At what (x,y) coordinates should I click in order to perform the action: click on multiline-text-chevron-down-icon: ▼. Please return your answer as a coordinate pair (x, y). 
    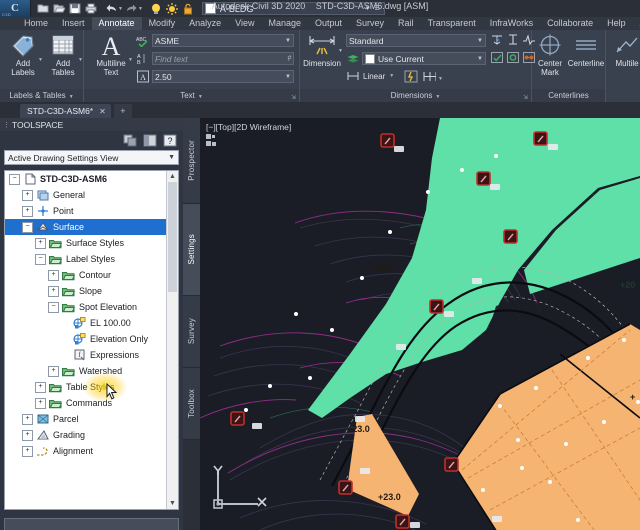
    Looking at the image, I should click on (130, 60).